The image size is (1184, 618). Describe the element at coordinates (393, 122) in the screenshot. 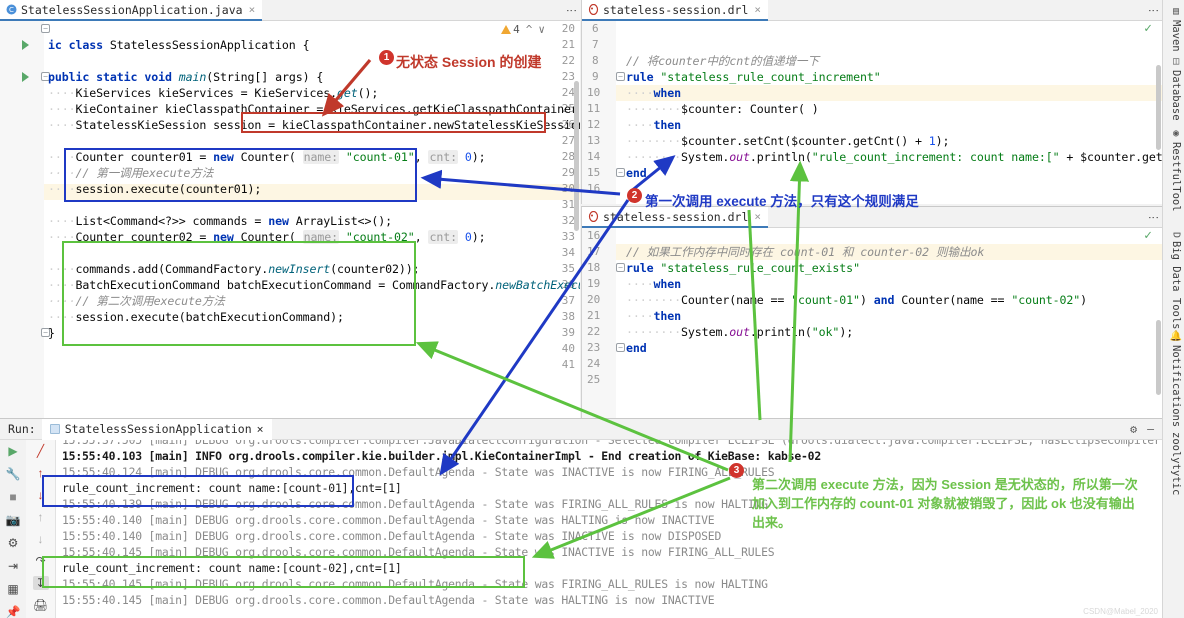

I see `annotation-box-session-create` at that location.